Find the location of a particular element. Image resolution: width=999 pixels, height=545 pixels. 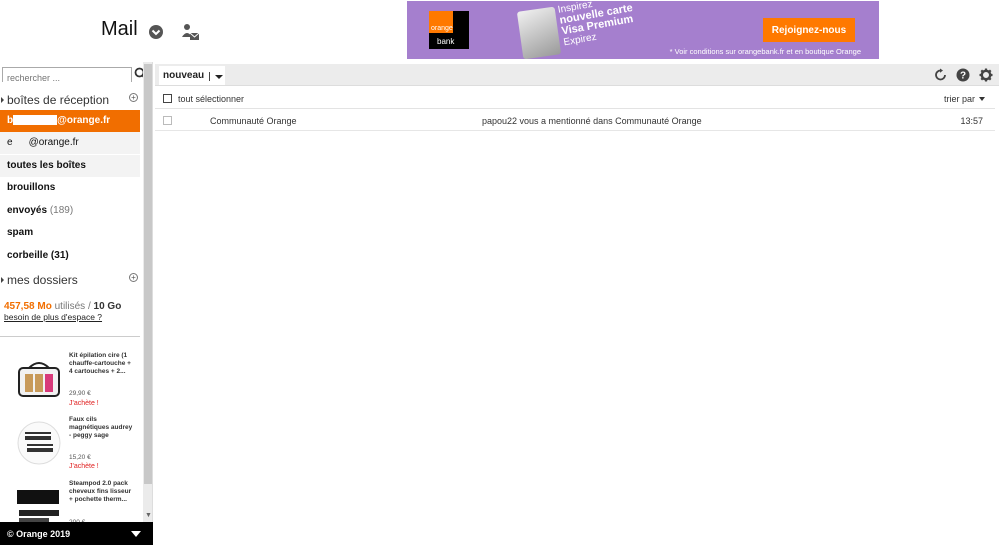

divider is located at coordinates (70, 336).